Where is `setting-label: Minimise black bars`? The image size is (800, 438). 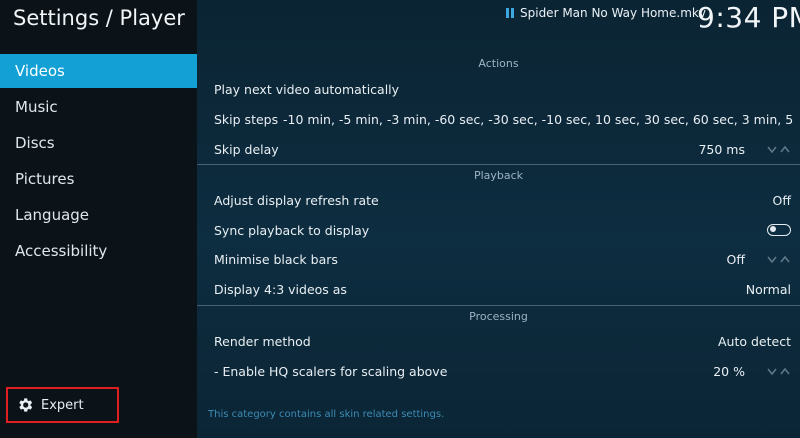
setting-label: Minimise black bars is located at coordinates (276, 259).